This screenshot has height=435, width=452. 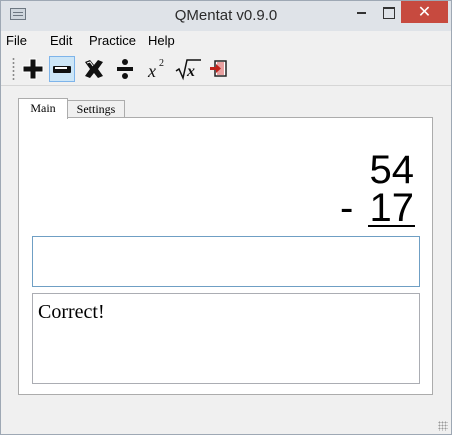 What do you see at coordinates (226, 261) in the screenshot?
I see `answer-input` at bounding box center [226, 261].